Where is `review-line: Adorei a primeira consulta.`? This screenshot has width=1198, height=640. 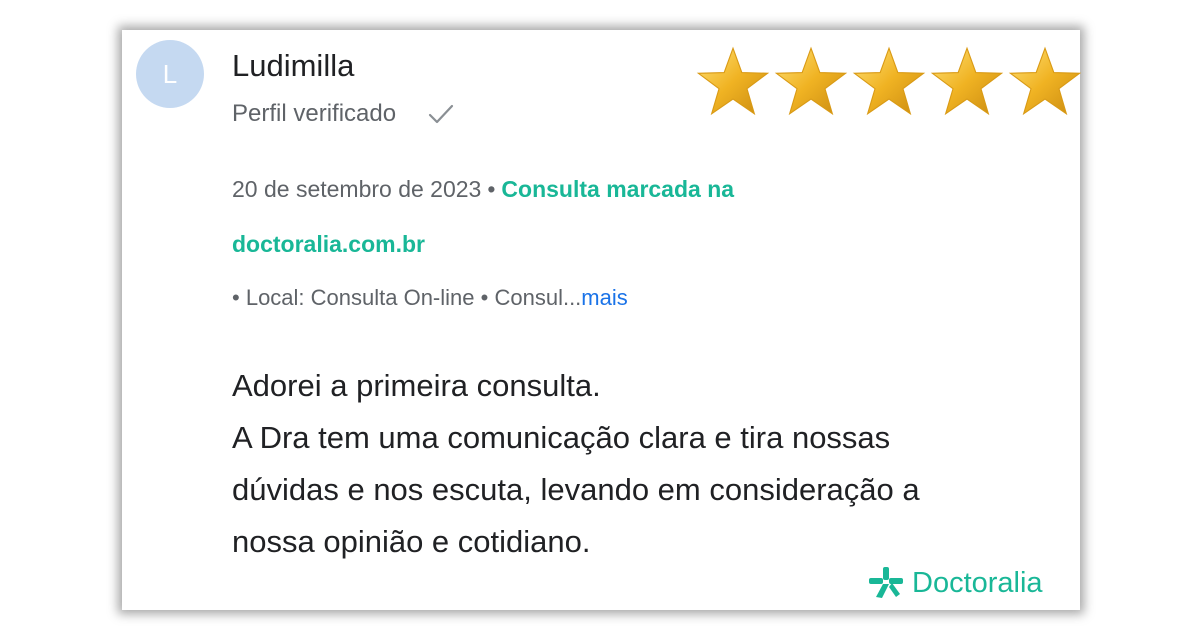
review-line: Adorei a primeira consulta. is located at coordinates (416, 385).